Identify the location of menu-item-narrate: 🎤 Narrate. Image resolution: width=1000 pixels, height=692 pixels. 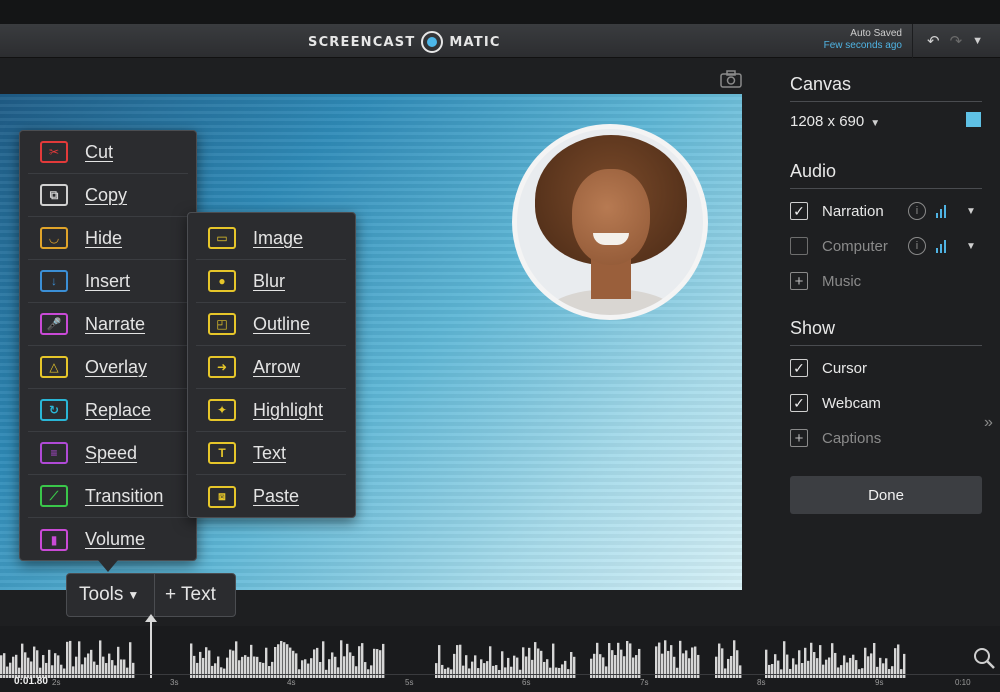
(108, 324).